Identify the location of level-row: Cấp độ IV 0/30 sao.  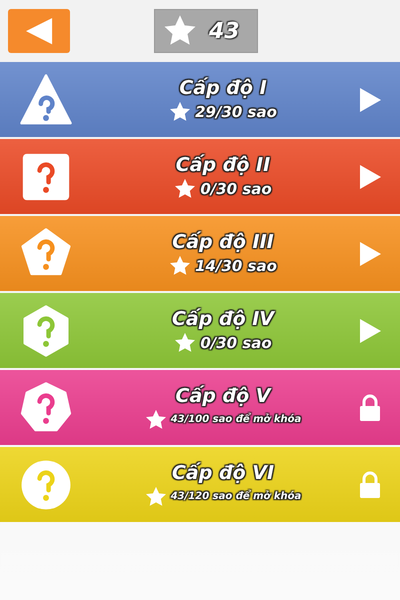
(200, 330).